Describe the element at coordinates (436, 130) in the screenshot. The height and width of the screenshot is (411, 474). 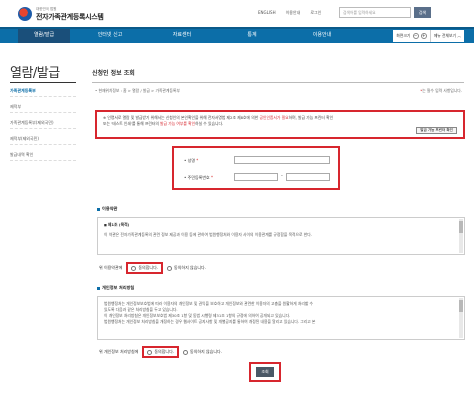
I see `printer-check-button: 발급 가능 프린터 확인` at that location.